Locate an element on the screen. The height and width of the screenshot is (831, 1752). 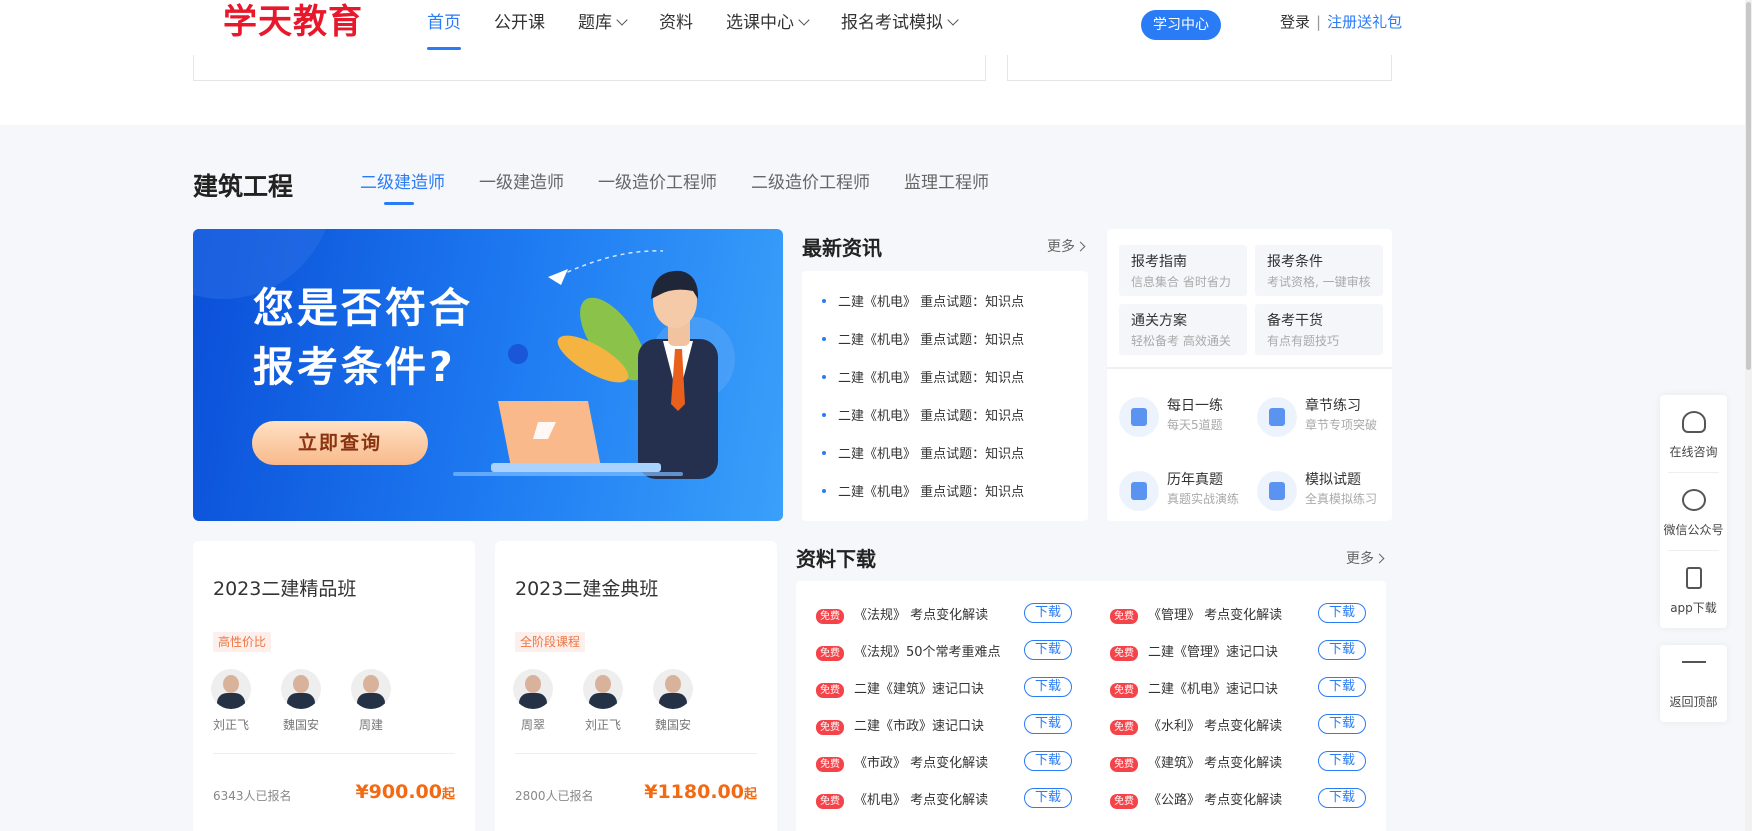
download-item: 免费 二建《机电》速记口诀 下载 is located at coordinates (1245, 688).